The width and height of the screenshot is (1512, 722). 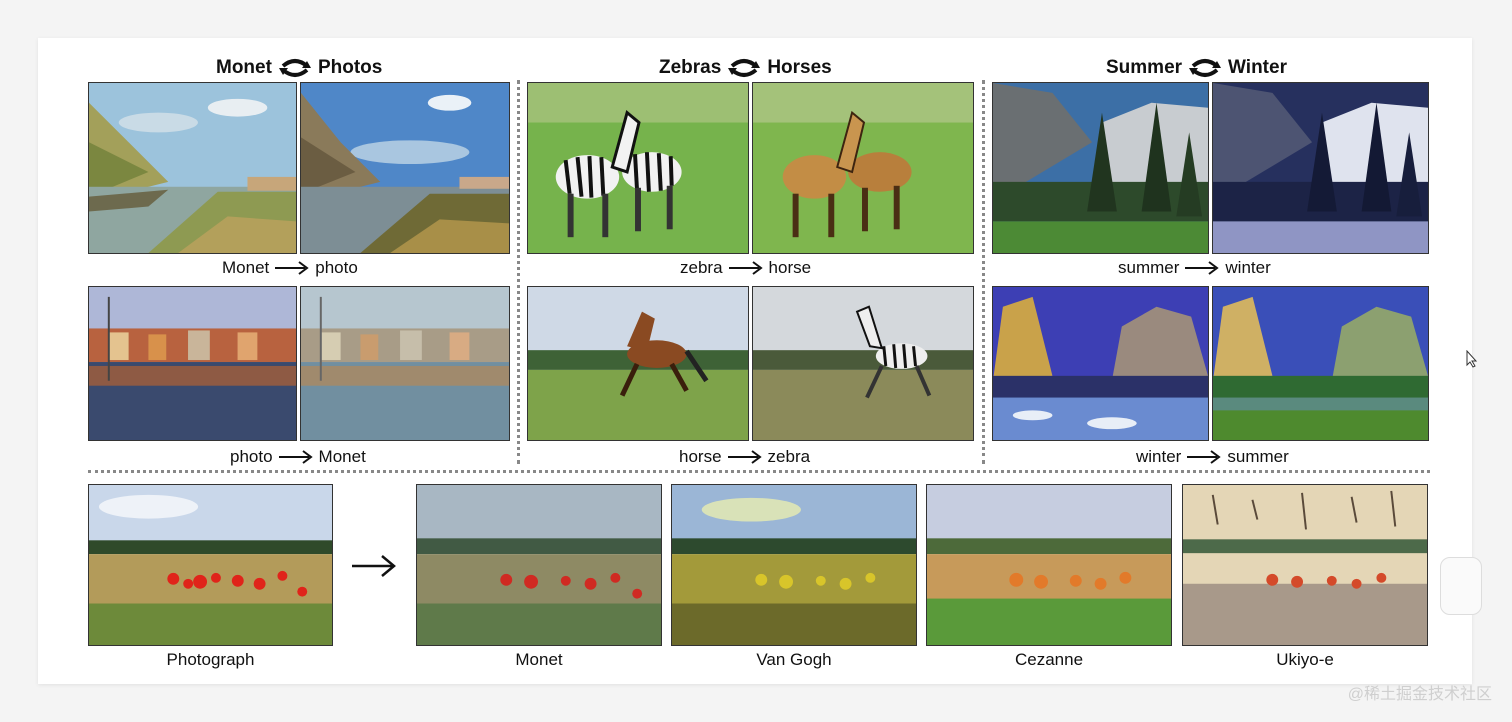 What do you see at coordinates (192, 168) in the screenshot?
I see `monet-painting-image` at bounding box center [192, 168].